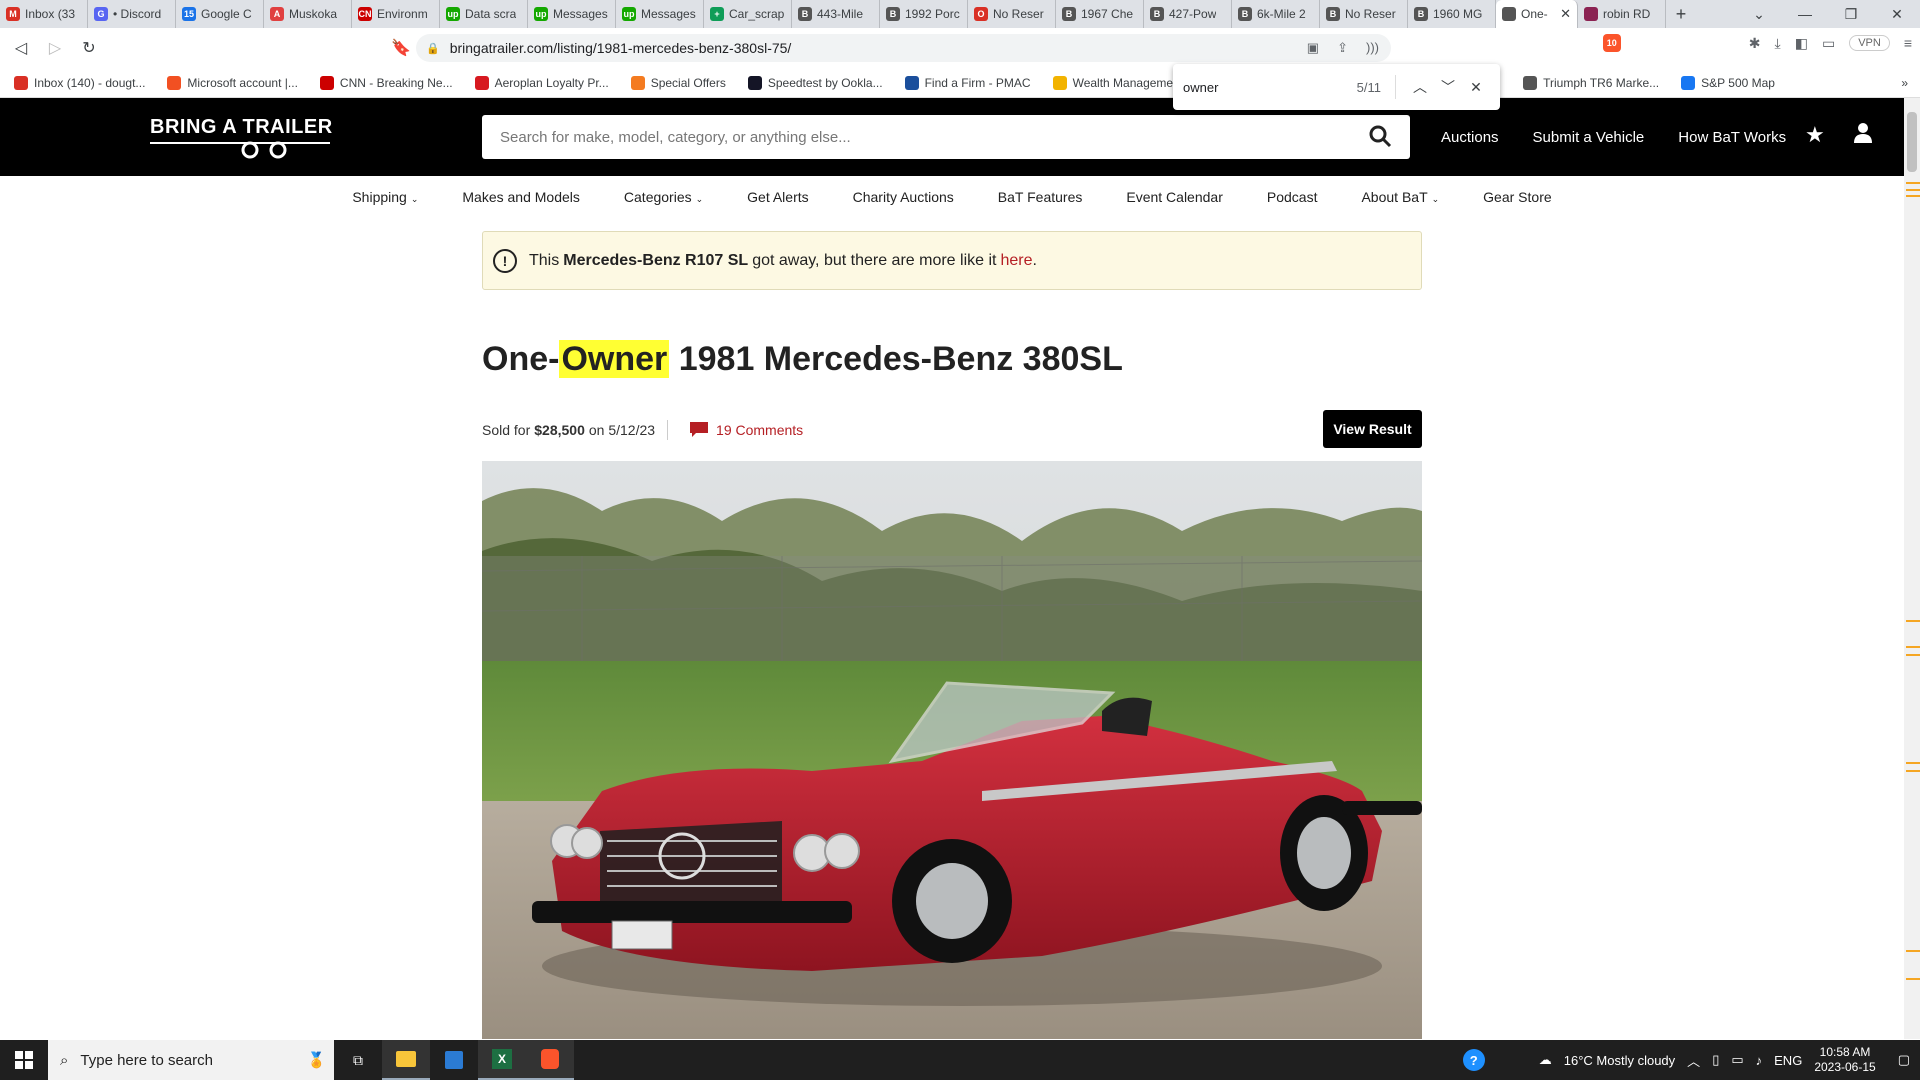 The width and height of the screenshot is (1920, 1080). Describe the element at coordinates (1589, 137) in the screenshot. I see `nav-submit-vehicle: Submit a Vehicle` at that location.